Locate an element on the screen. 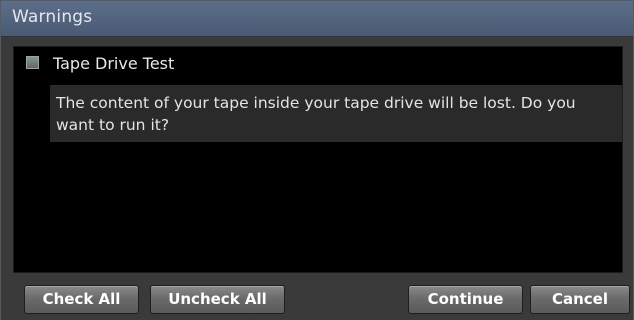 The image size is (634, 320). cancel-button: Cancel is located at coordinates (580, 299).